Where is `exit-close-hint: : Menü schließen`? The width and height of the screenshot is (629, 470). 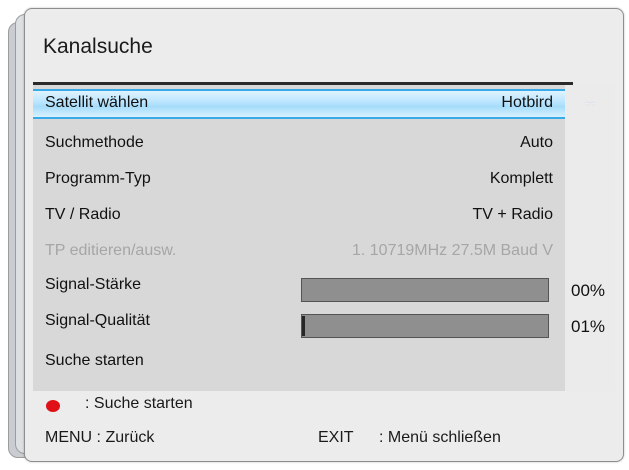 exit-close-hint: : Menü schließen is located at coordinates (440, 437).